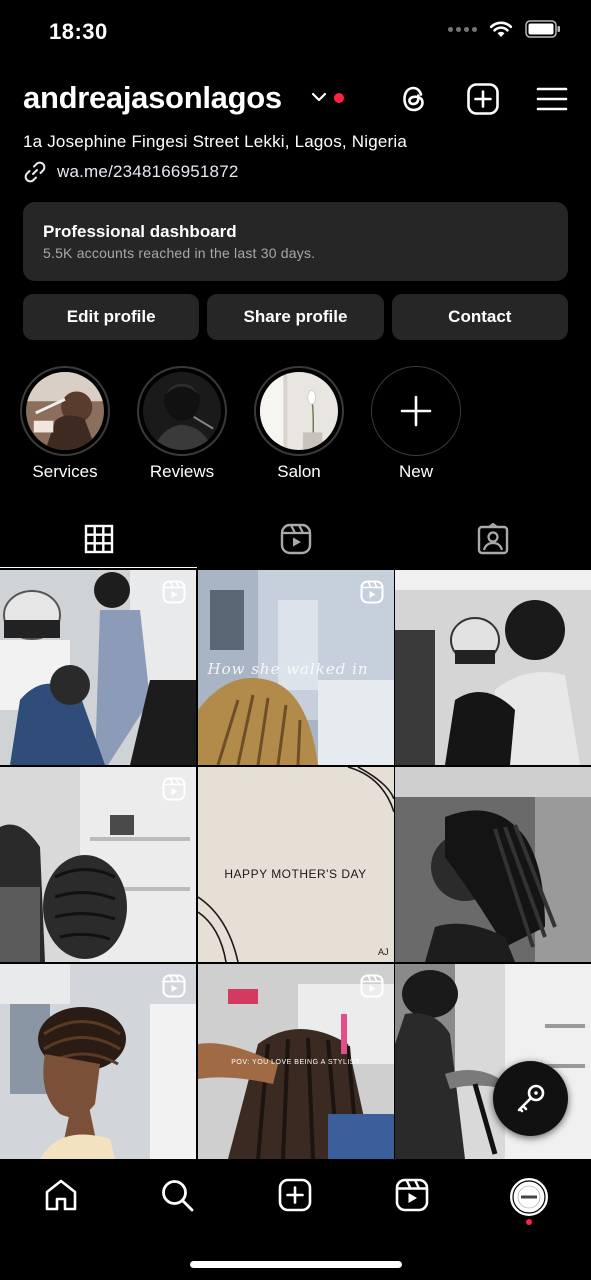 The width and height of the screenshot is (591, 1280). Describe the element at coordinates (240, 424) in the screenshot. I see `story-highlights: Services Reviews Salon New` at that location.